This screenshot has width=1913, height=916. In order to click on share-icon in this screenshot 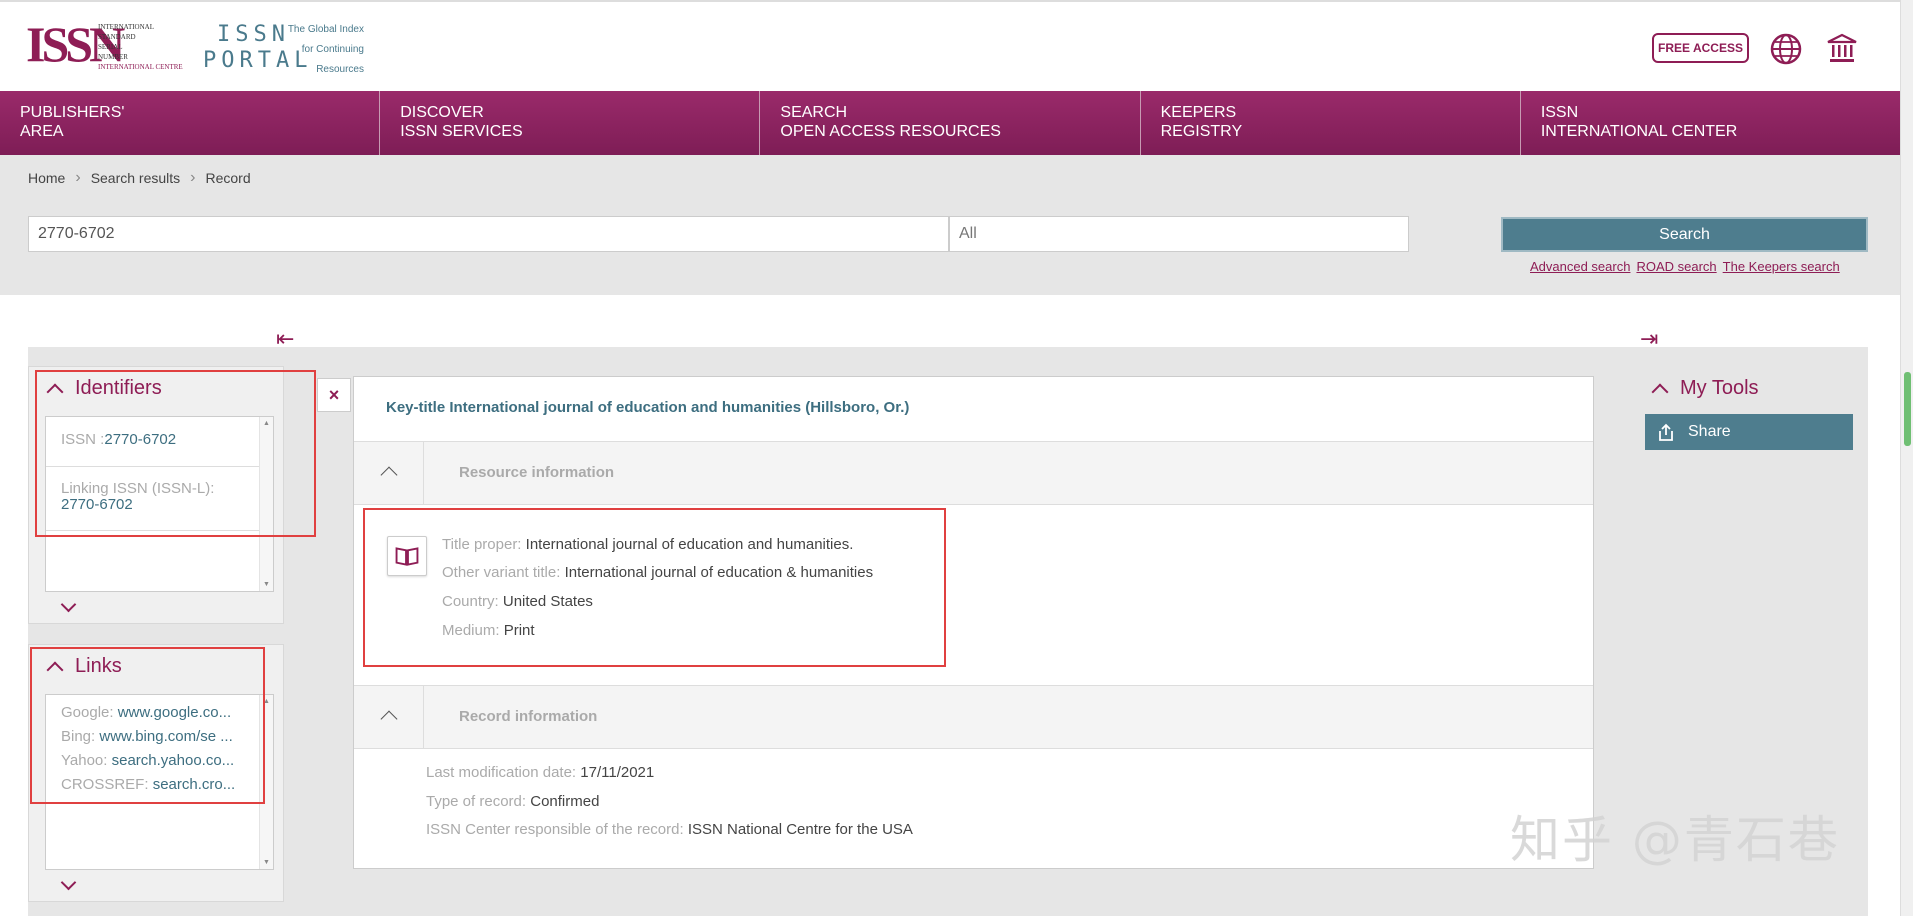, I will do `click(1666, 432)`.